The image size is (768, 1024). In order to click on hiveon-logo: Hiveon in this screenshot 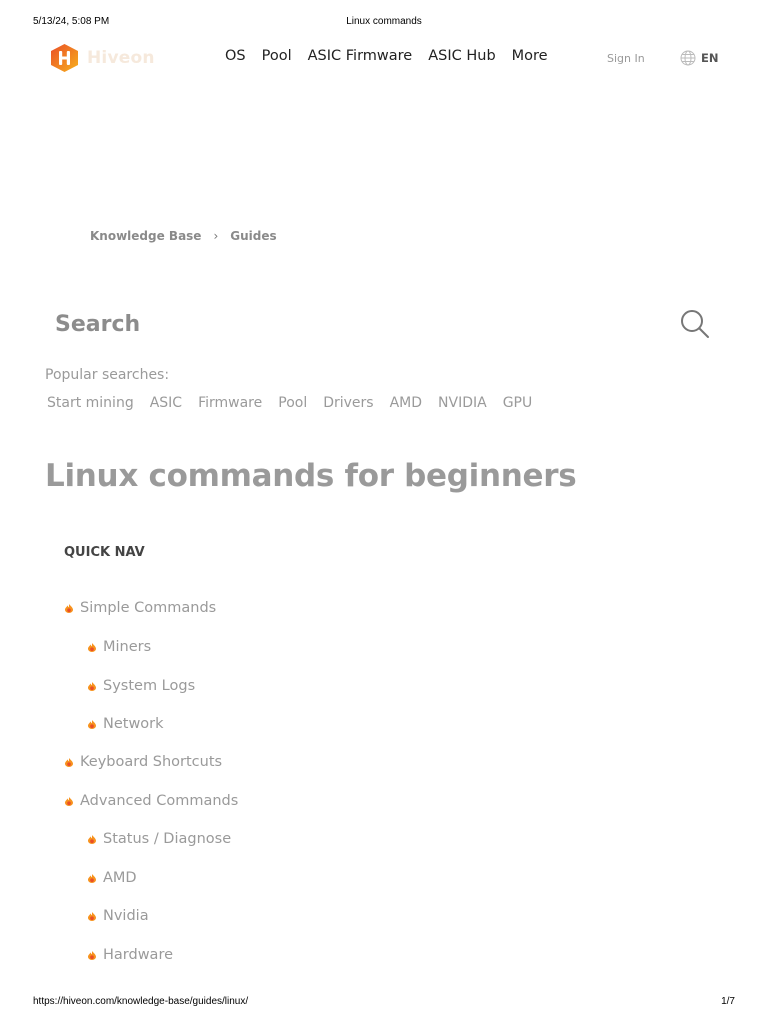, I will do `click(103, 58)`.